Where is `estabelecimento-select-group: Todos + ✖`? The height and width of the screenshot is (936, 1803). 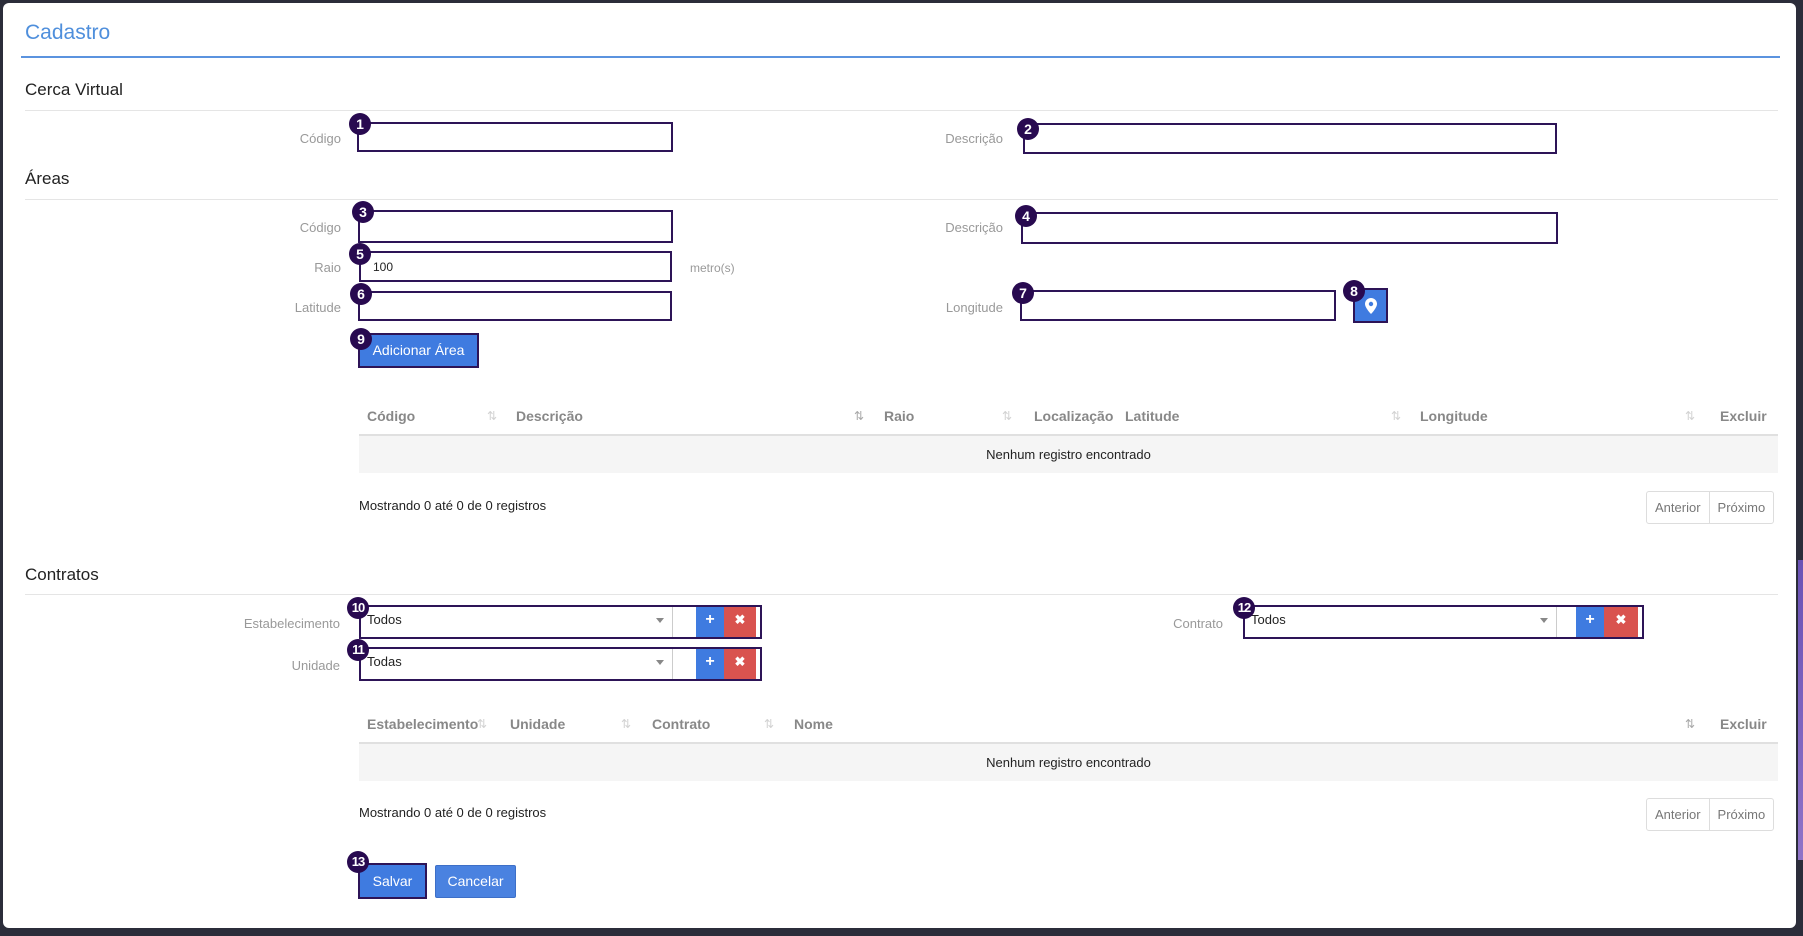 estabelecimento-select-group: Todos + ✖ is located at coordinates (560, 622).